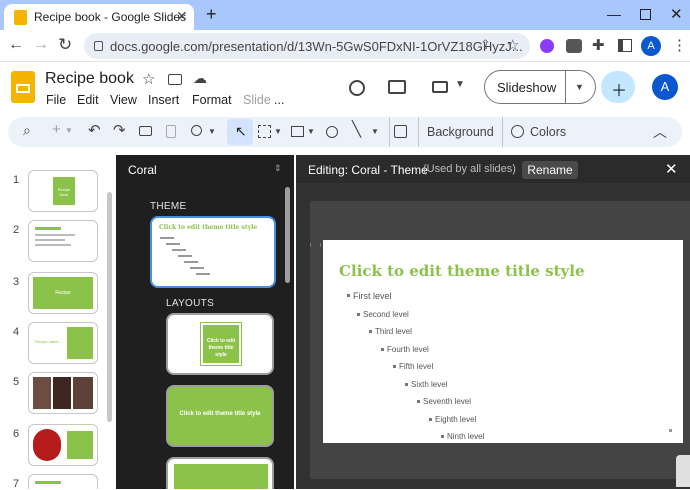 The image size is (690, 490). Describe the element at coordinates (332, 132) in the screenshot. I see `shape-icon` at that location.